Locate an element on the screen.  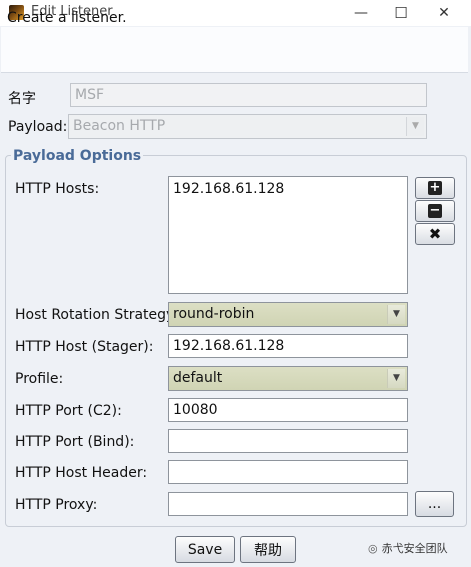
list-item: 192.168.61.128 is located at coordinates (288, 189).